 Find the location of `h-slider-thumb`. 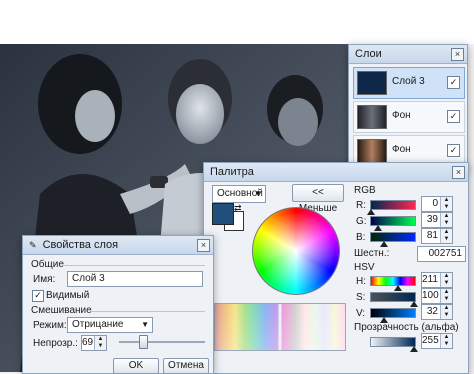

h-slider-thumb is located at coordinates (398, 288).